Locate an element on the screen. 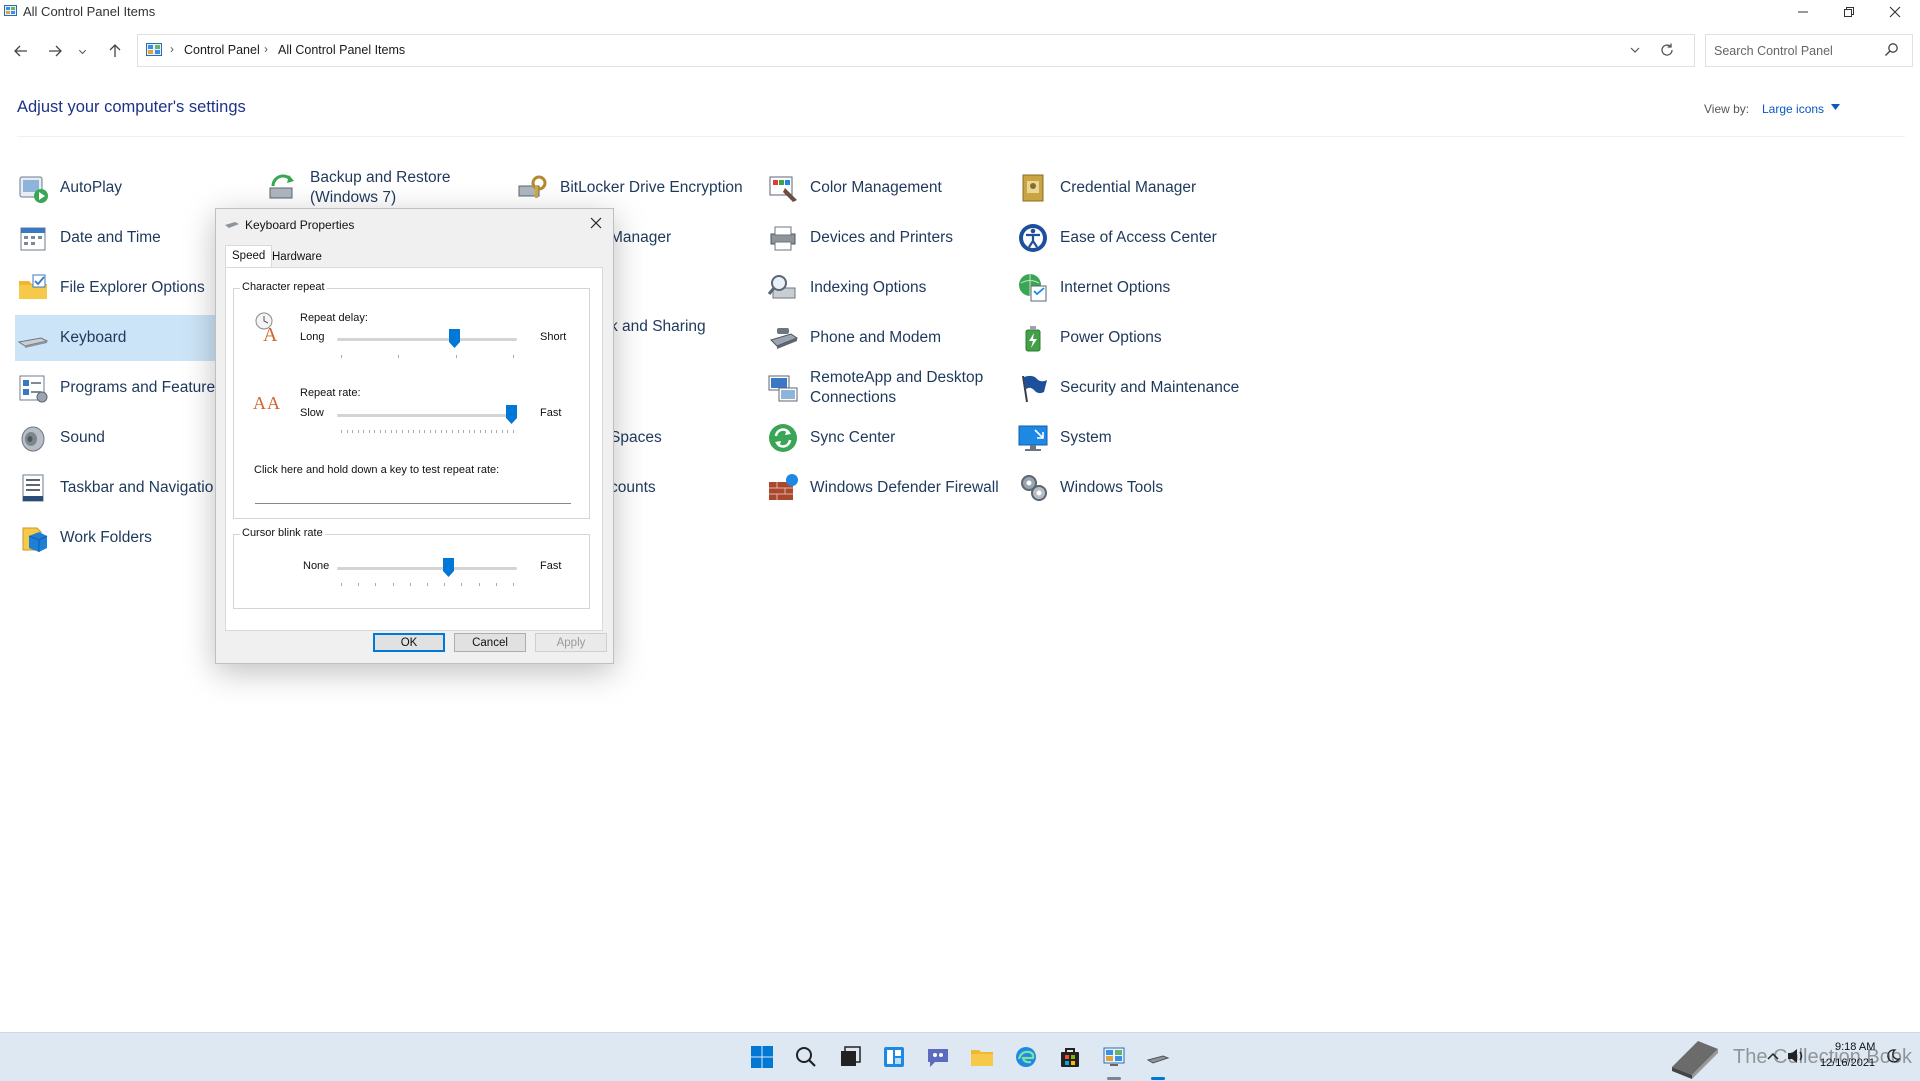 The image size is (1920, 1081). restore-button is located at coordinates (1849, 12).